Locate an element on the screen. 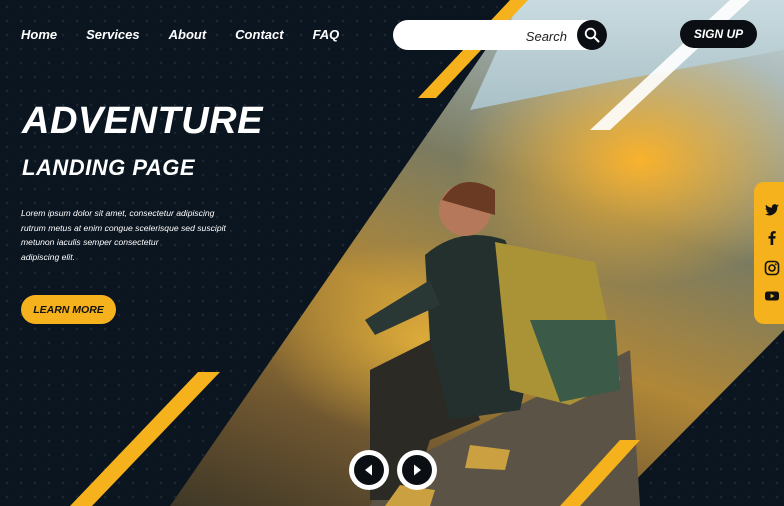  chevron-right-icon is located at coordinates (417, 470).